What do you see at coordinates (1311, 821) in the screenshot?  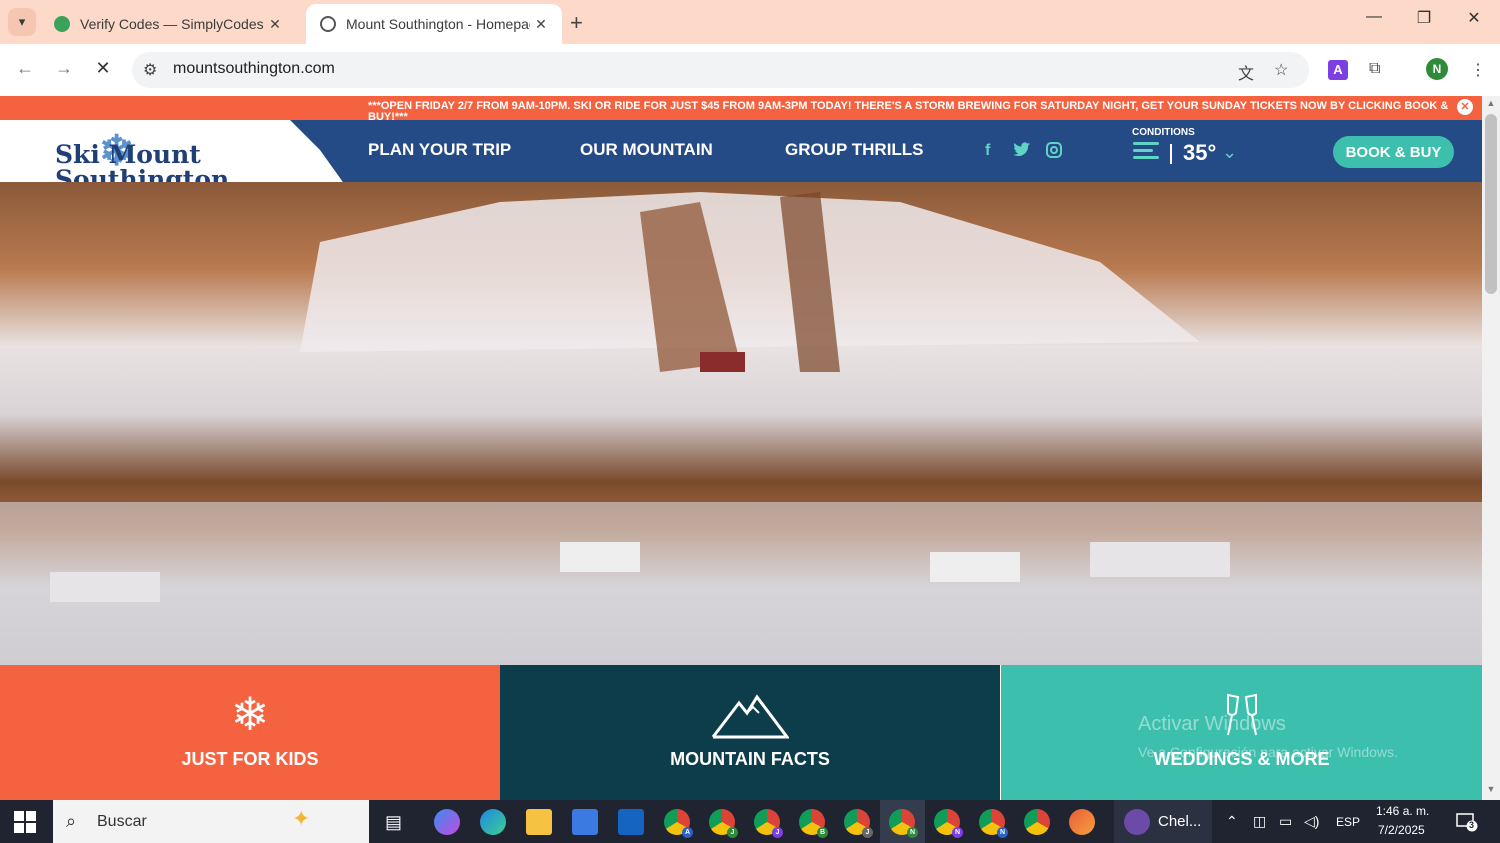 I see `volume-icon: ◁)` at bounding box center [1311, 821].